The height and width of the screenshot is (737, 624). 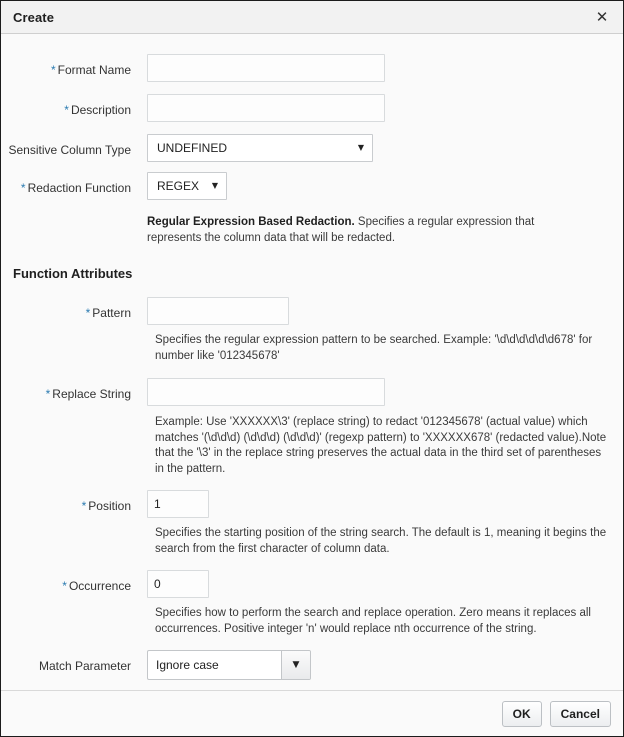 I want to click on redaction-function-field-cell: REGEX ▼, so click(x=381, y=186).